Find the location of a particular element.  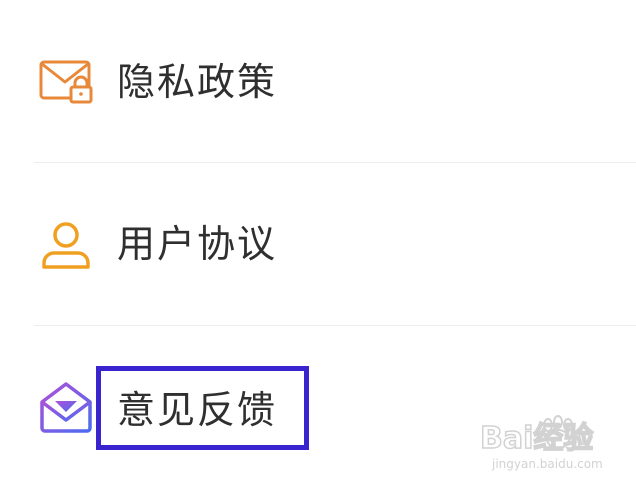

privacy-policy-label: 隐私政策 is located at coordinates (197, 82).